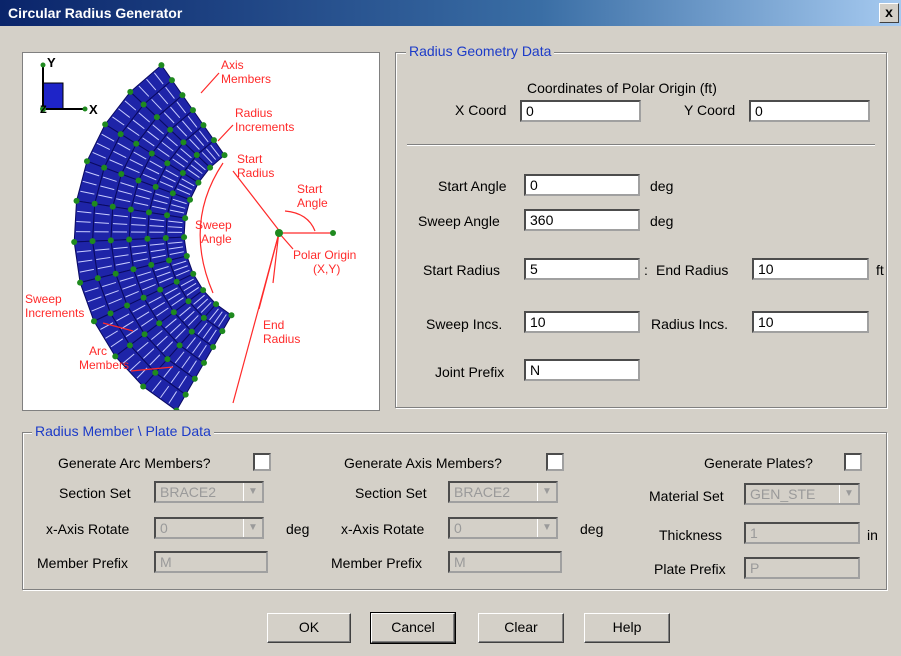  Describe the element at coordinates (627, 628) in the screenshot. I see `help-button: Help` at that location.